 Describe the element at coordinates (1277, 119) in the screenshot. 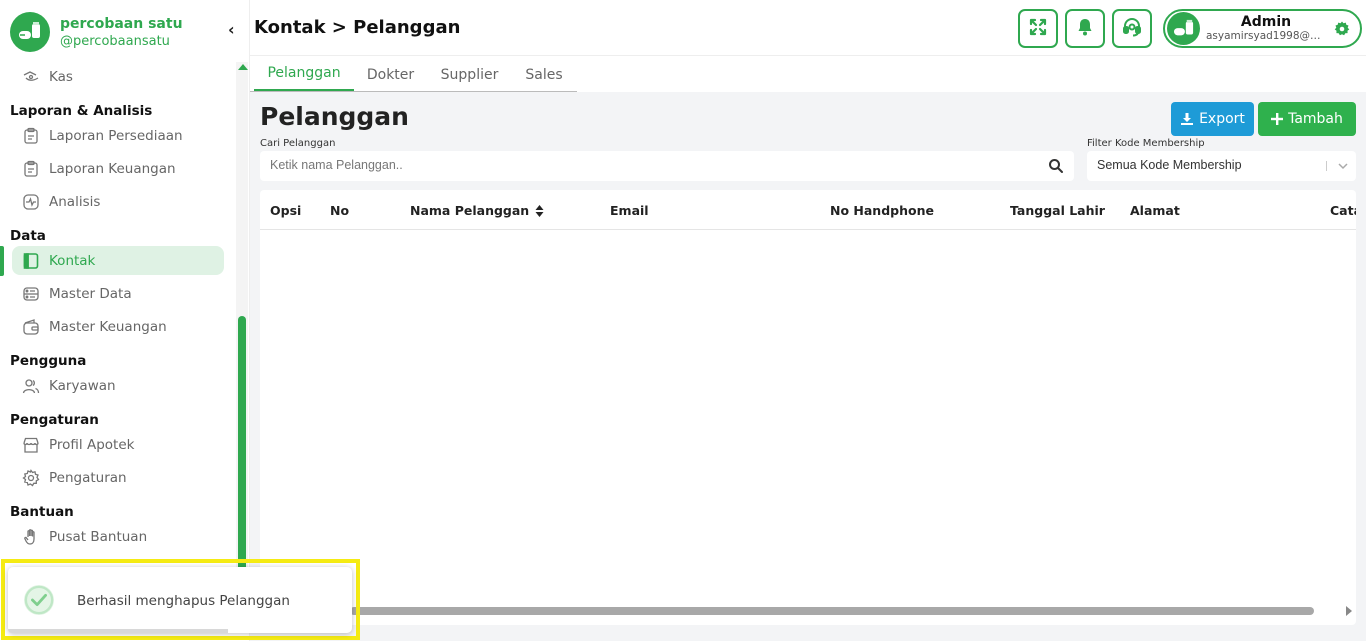

I see `plus-icon` at that location.